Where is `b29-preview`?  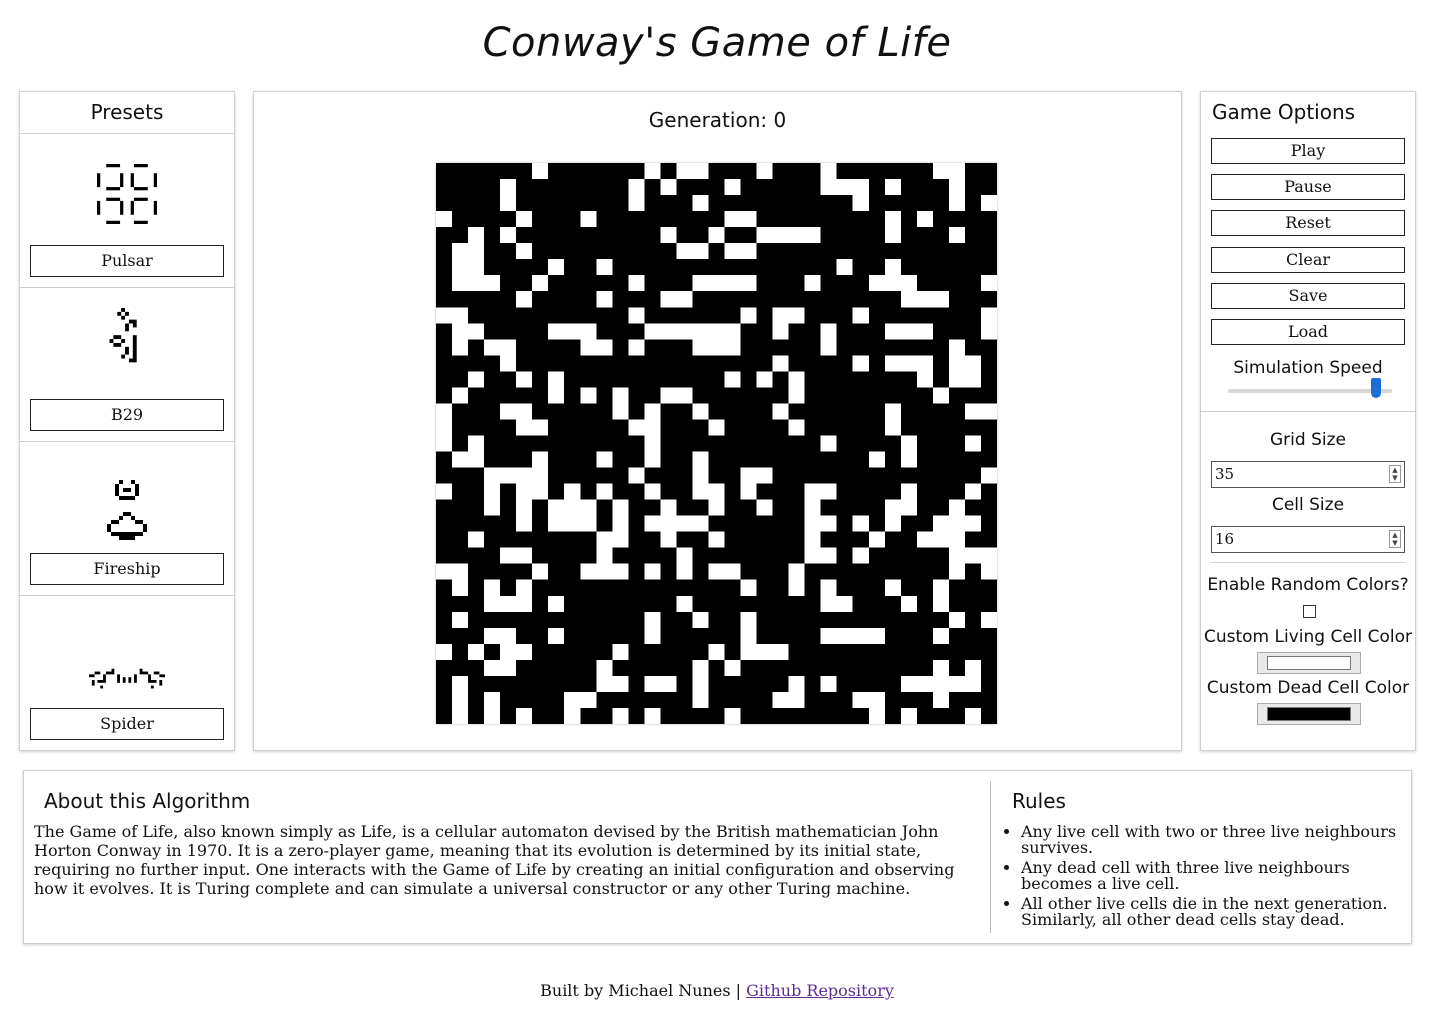 b29-preview is located at coordinates (127, 341).